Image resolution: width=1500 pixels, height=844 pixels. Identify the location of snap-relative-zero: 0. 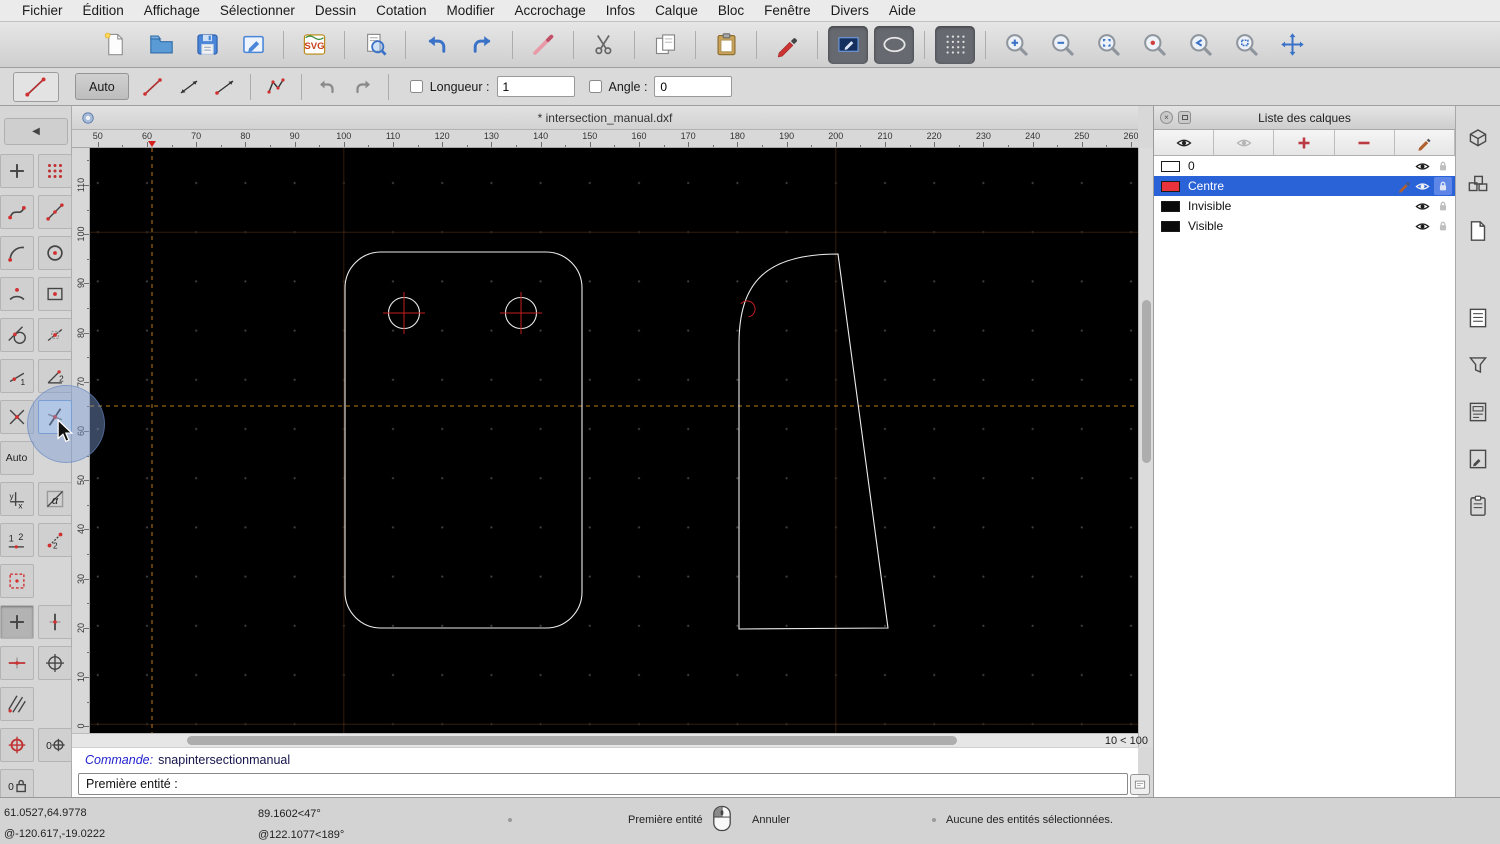
(54, 745).